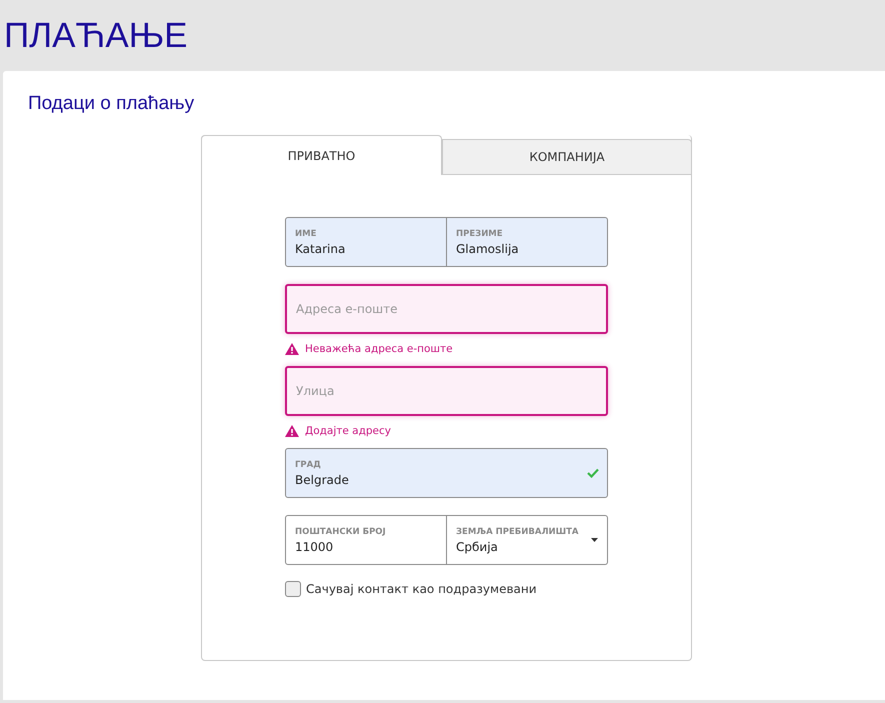 The width and height of the screenshot is (885, 703). What do you see at coordinates (379, 349) in the screenshot?
I see `error-message: Неважећа адреса е-поште` at bounding box center [379, 349].